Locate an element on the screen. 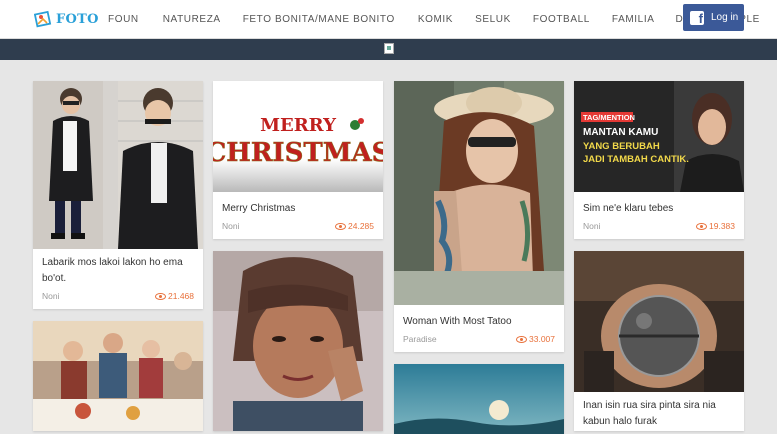  image-text-jadi: JADI TAMBAH CANTIK. is located at coordinates (636, 159).